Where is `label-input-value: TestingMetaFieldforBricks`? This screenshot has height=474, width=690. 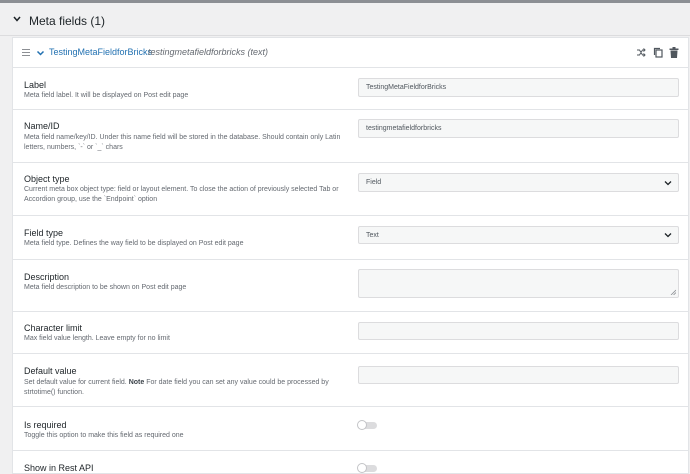
label-input-value: TestingMetaFieldforBricks is located at coordinates (406, 87).